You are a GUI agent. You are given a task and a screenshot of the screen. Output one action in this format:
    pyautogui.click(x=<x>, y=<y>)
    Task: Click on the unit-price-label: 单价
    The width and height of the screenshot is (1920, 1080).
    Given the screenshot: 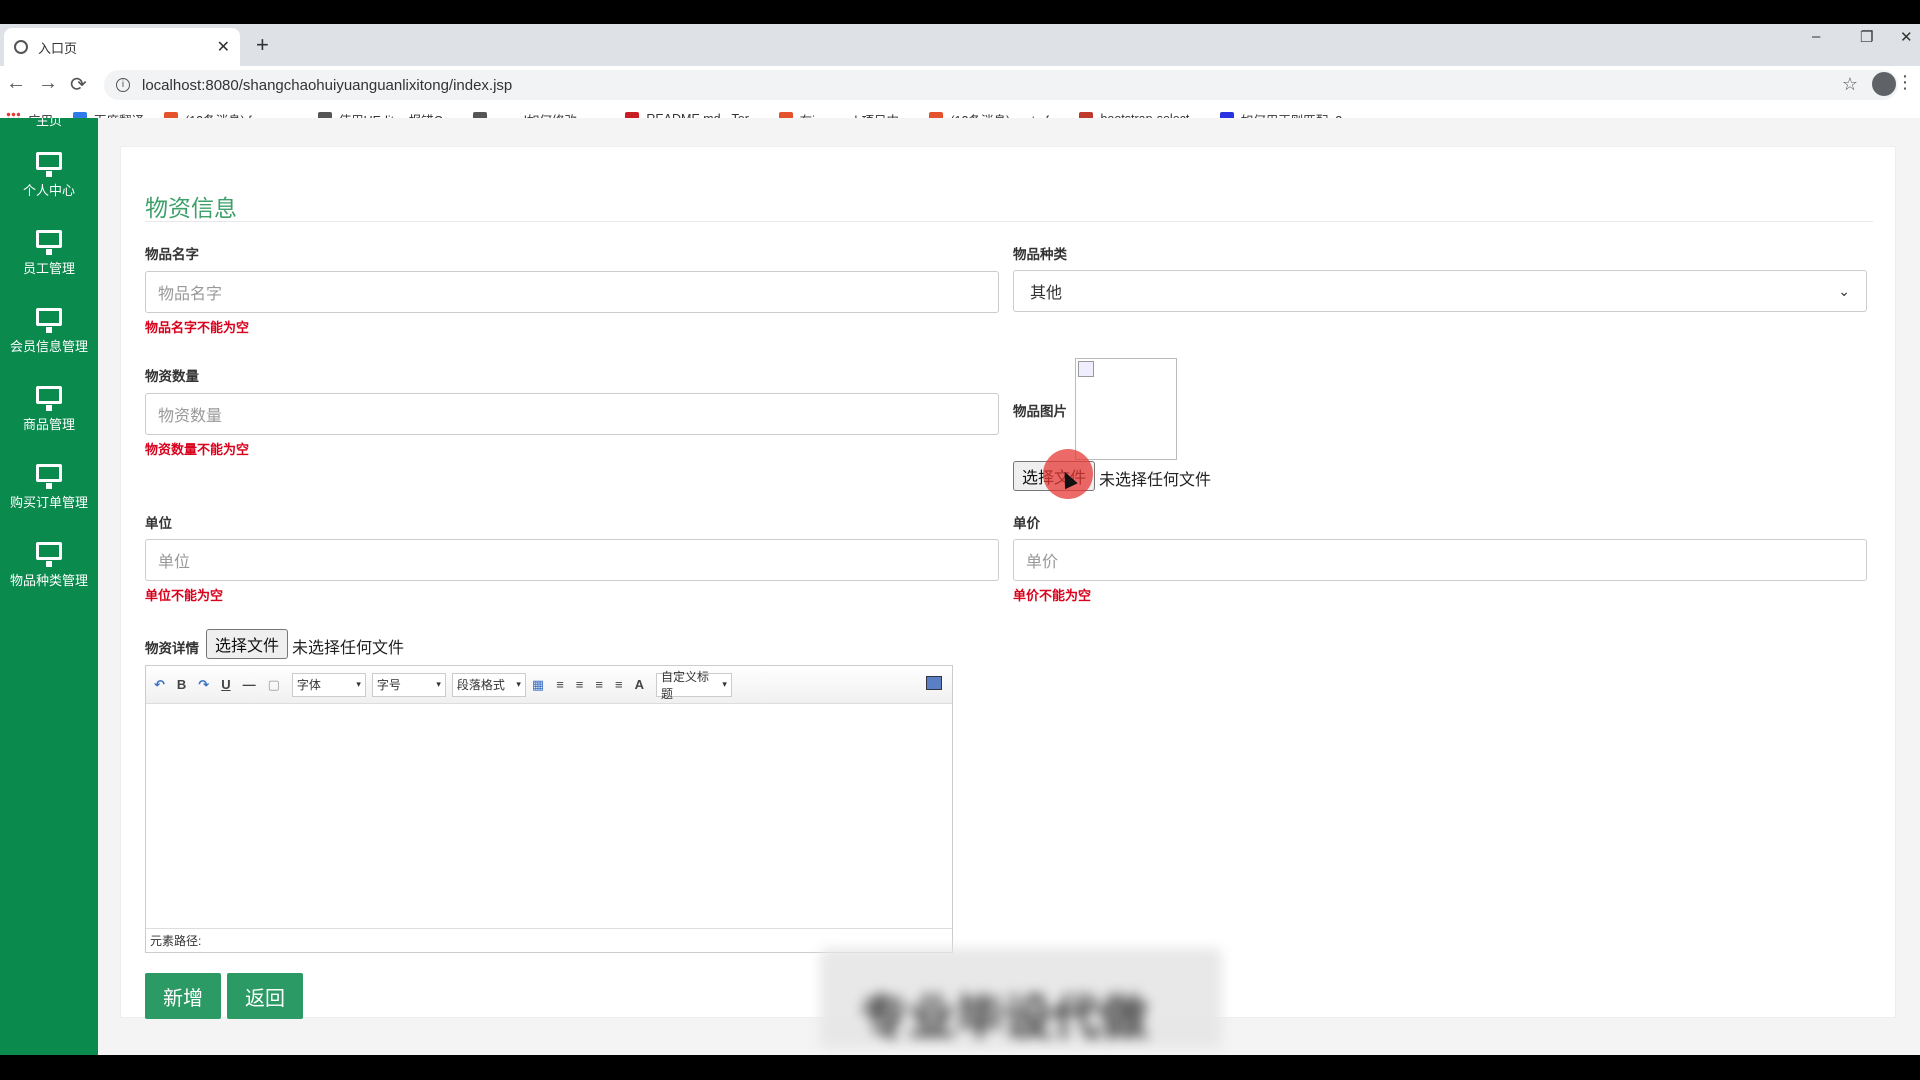 What is the action you would take?
    pyautogui.click(x=1026, y=523)
    